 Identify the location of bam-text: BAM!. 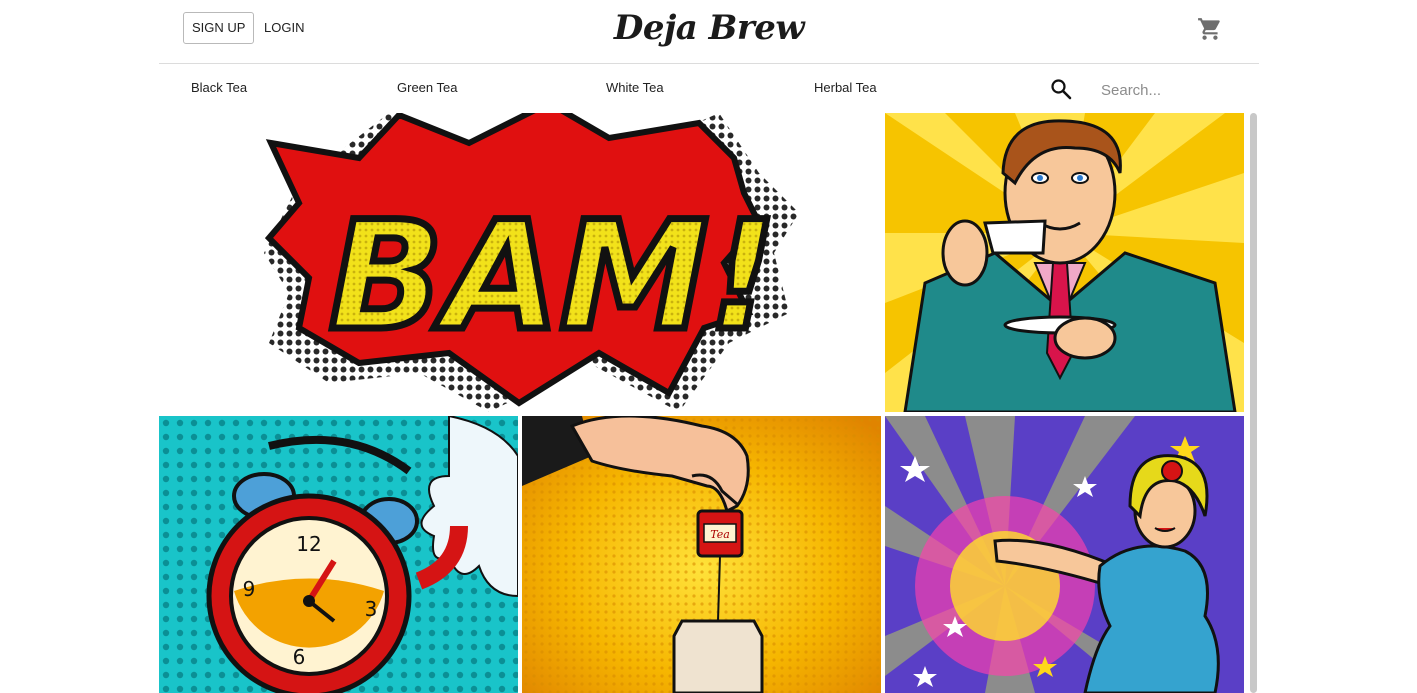
(553, 277).